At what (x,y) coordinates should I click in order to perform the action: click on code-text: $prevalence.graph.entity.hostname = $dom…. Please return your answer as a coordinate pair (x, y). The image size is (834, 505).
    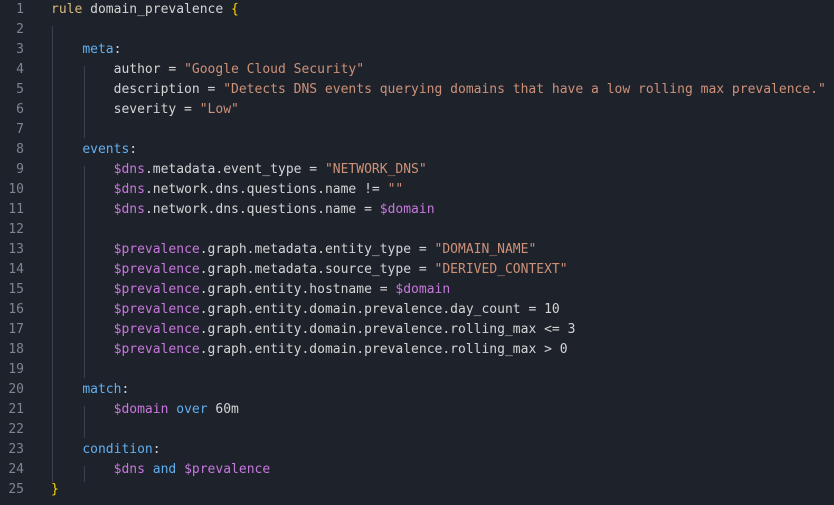
    Looking at the image, I should click on (251, 290).